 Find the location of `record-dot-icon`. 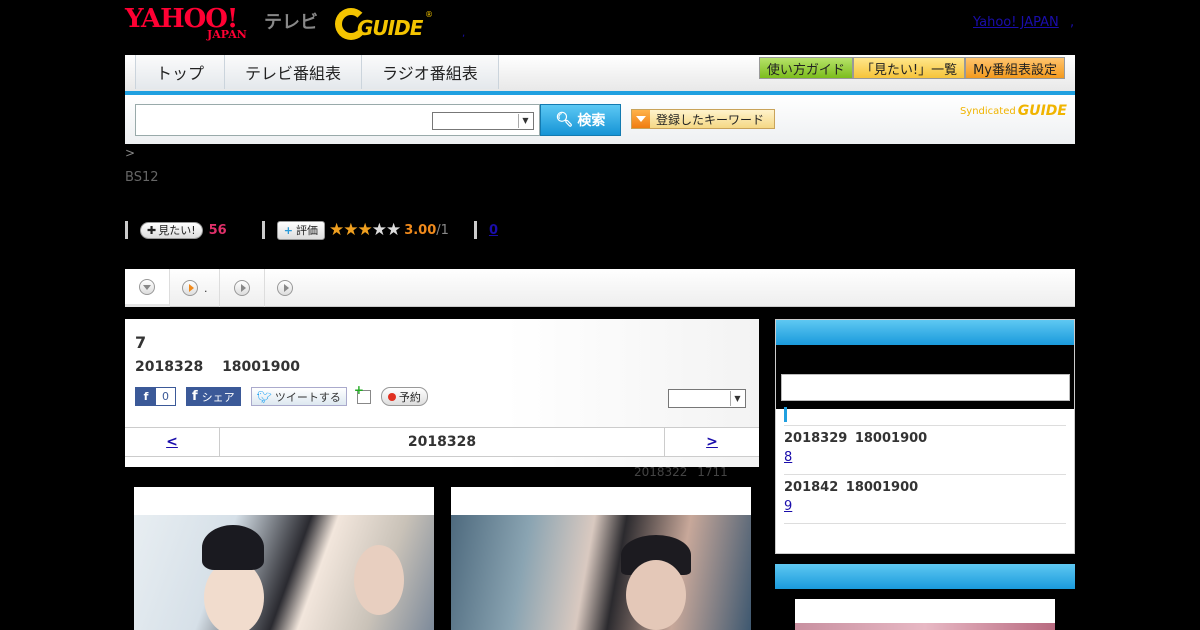

record-dot-icon is located at coordinates (391, 396).